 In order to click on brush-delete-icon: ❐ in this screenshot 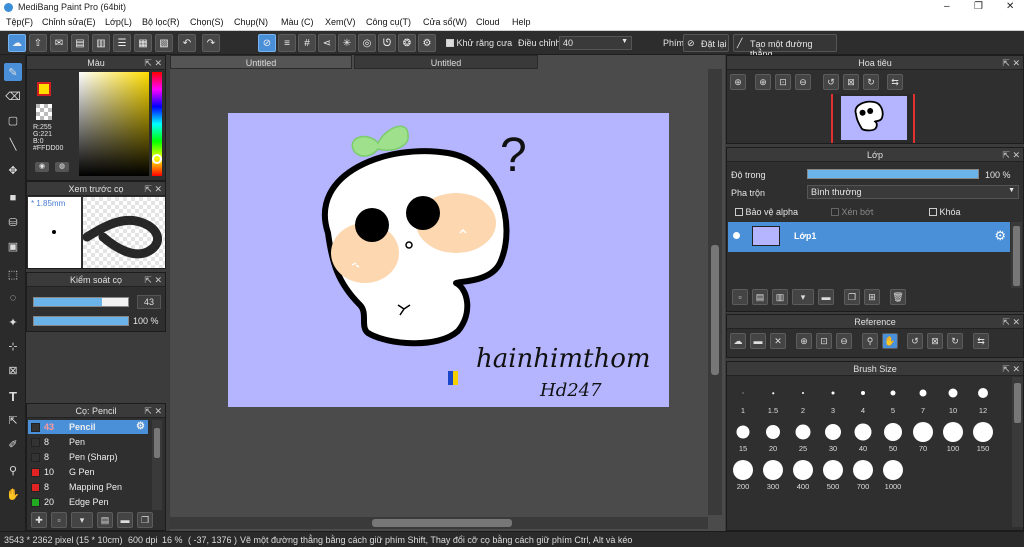, I will do `click(145, 520)`.